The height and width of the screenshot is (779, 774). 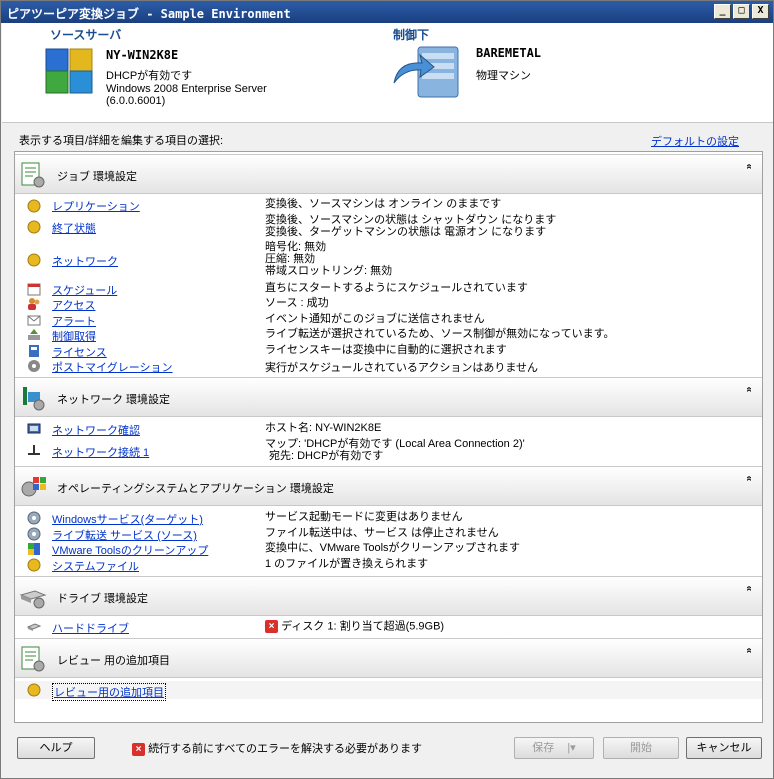 I want to click on row-value: 変換後、ソースマシンは オンライン のままです, so click(x=383, y=204).